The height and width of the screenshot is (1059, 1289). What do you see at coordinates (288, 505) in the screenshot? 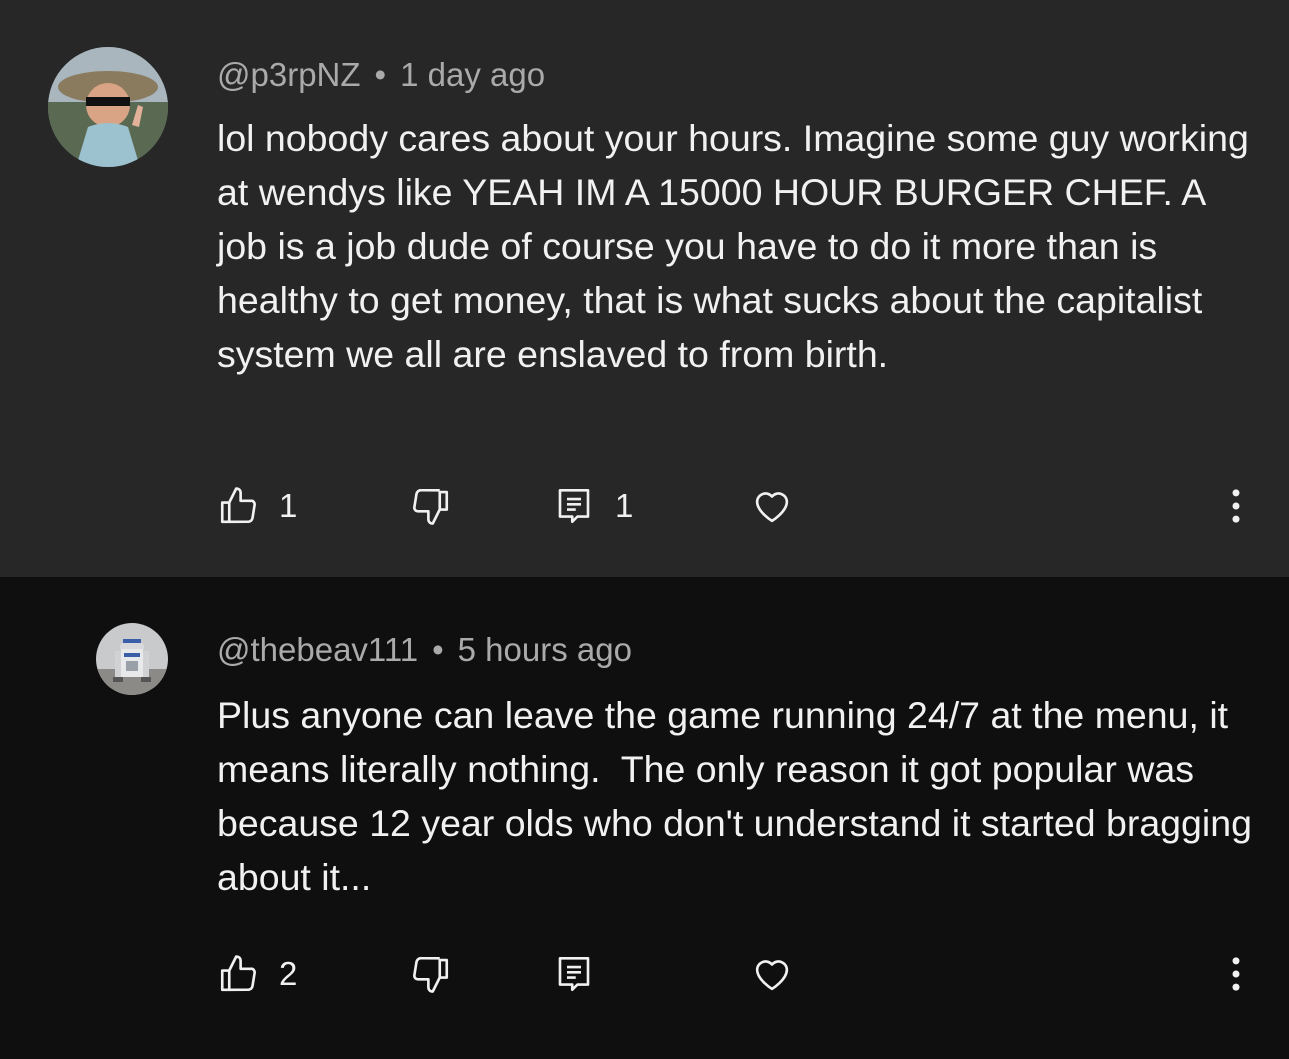
I see `like-count: 1` at bounding box center [288, 505].